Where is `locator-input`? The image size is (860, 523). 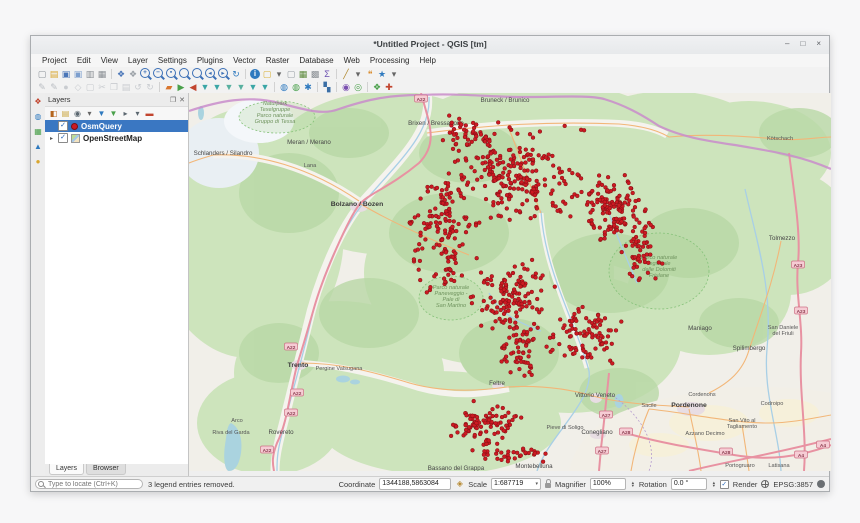
locator-input is located at coordinates (89, 484).